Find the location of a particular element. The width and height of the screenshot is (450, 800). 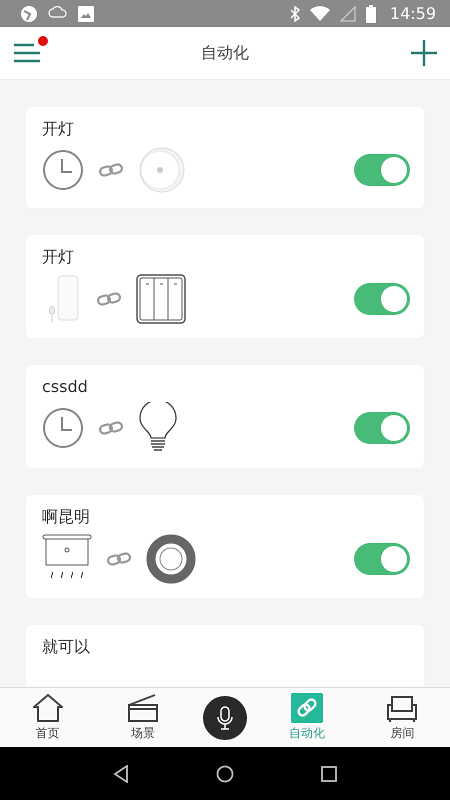

wifi-icon is located at coordinates (320, 14).